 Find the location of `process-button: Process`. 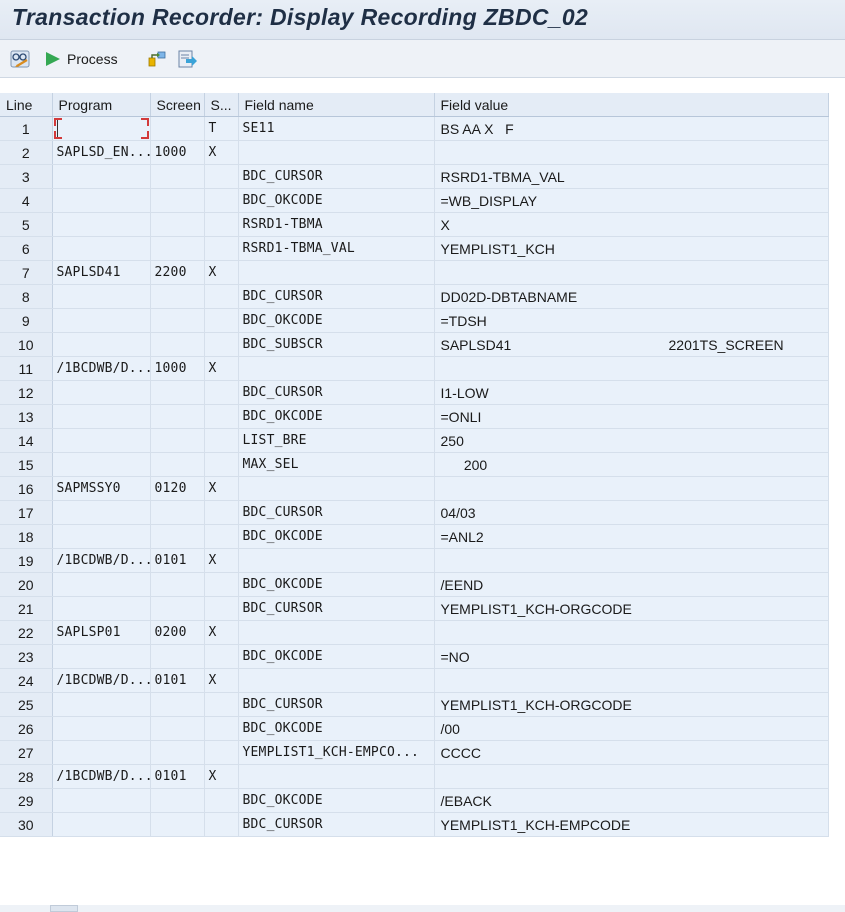

process-button: Process is located at coordinates (80, 59).